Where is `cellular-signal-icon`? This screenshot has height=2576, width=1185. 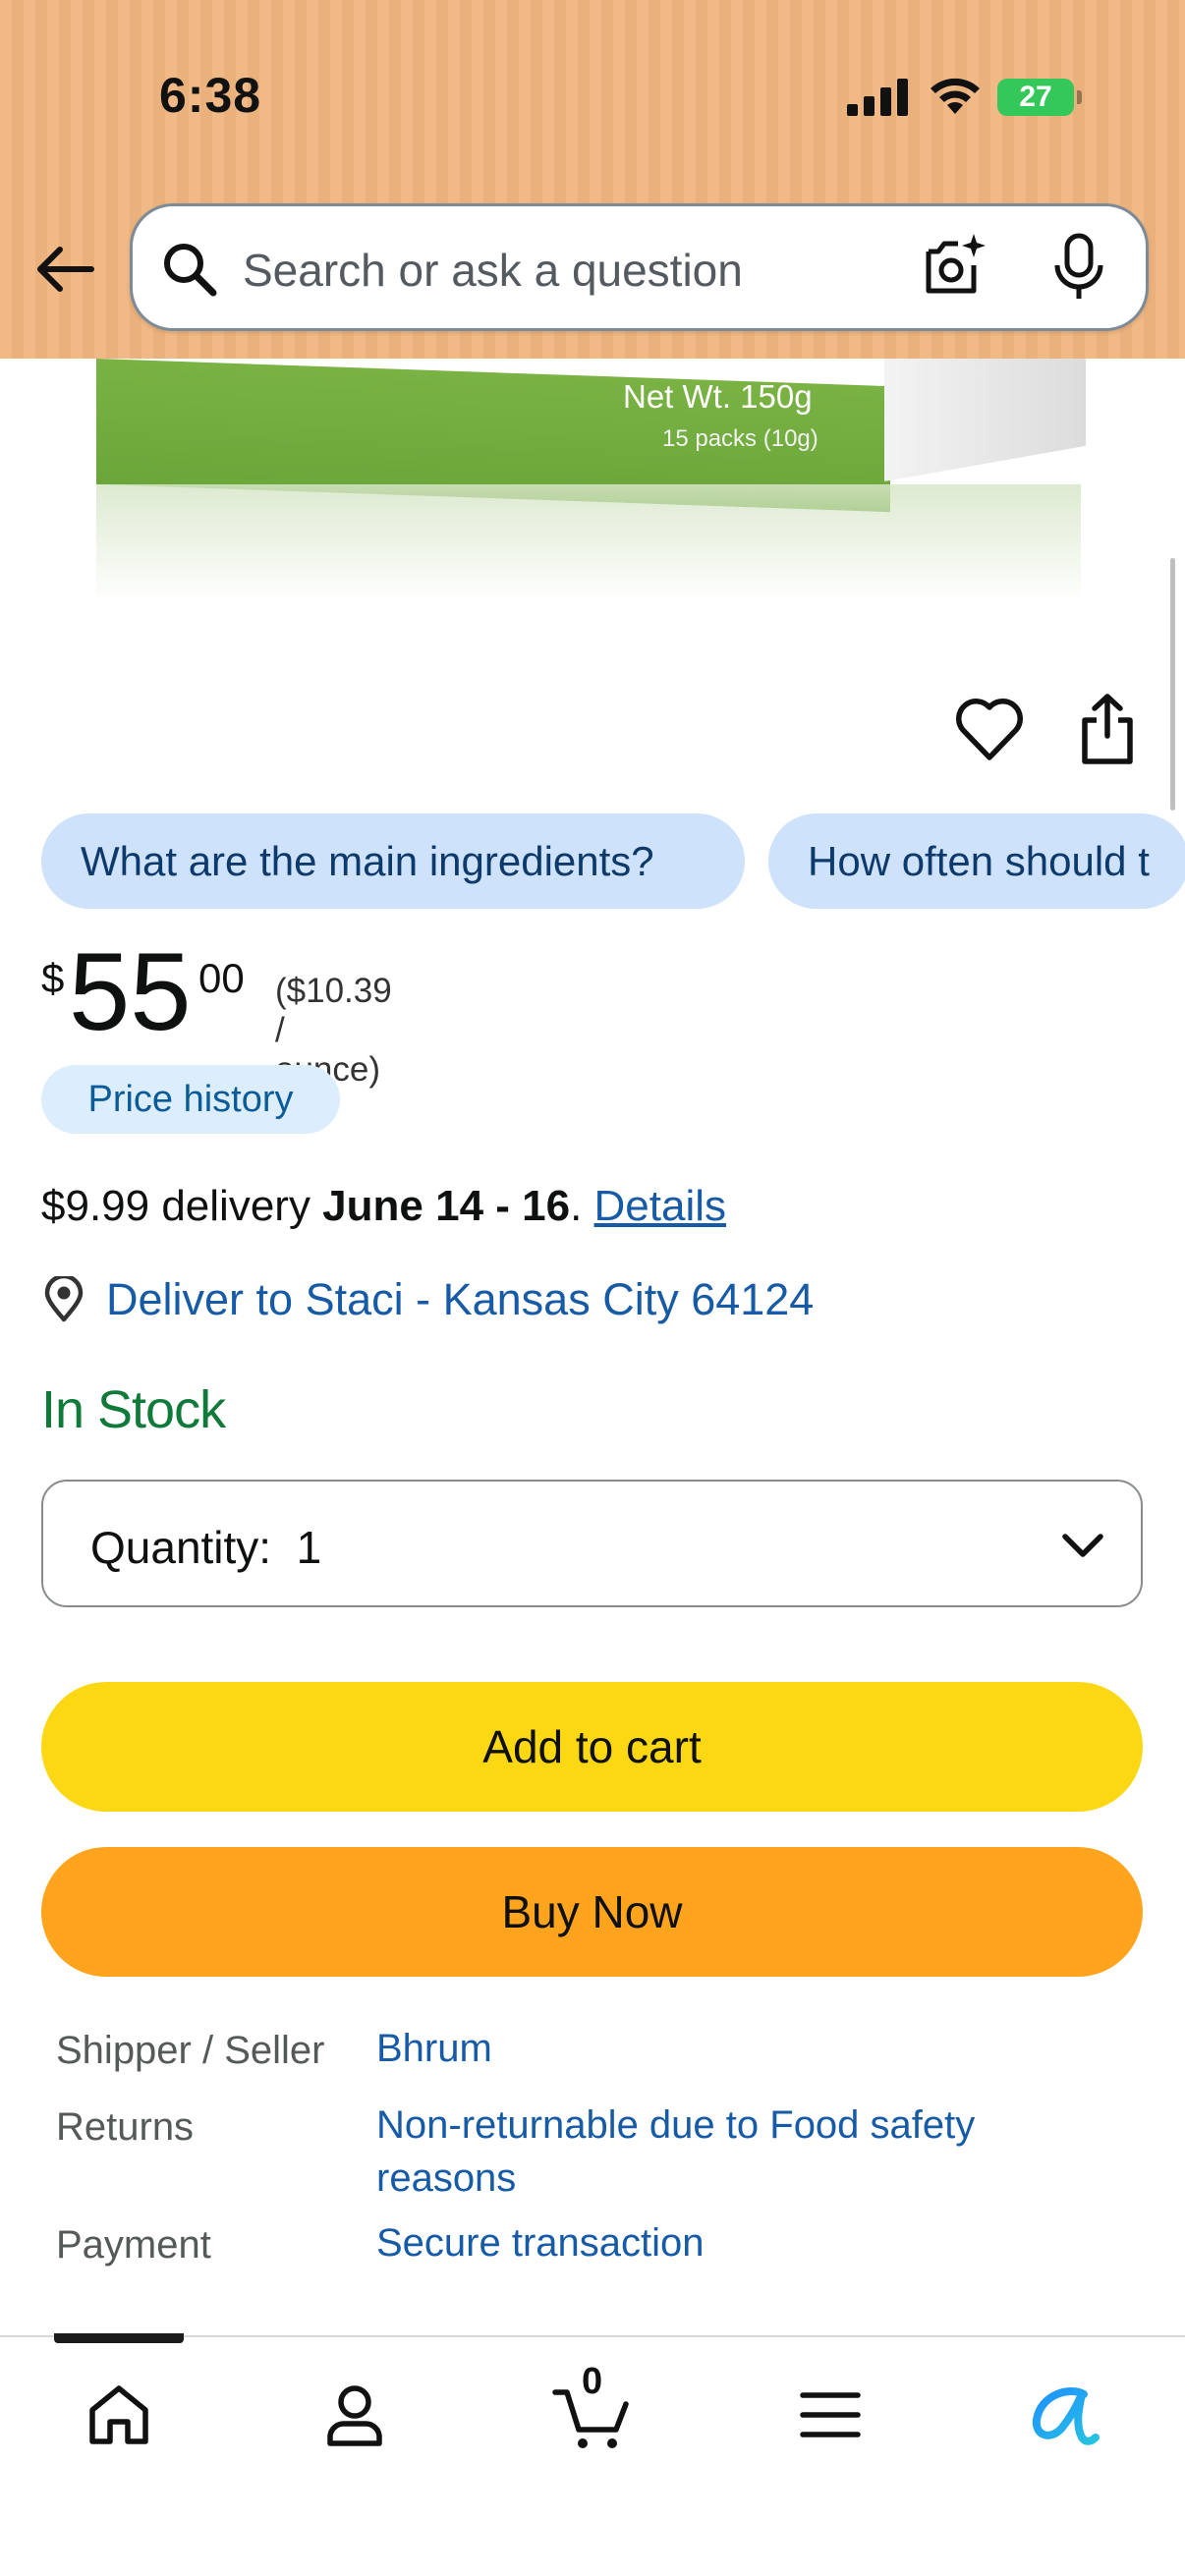
cellular-signal-icon is located at coordinates (878, 97).